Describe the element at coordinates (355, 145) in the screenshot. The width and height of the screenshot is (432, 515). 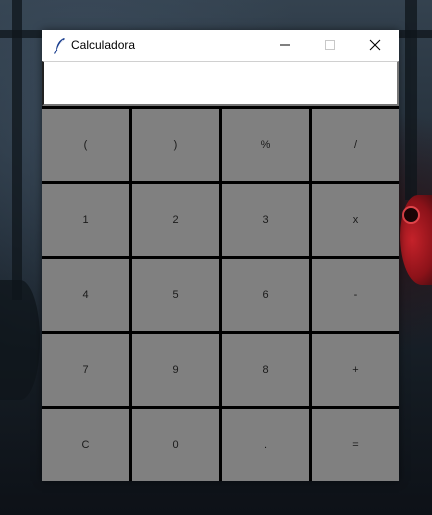
I see `key-divide: /` at that location.